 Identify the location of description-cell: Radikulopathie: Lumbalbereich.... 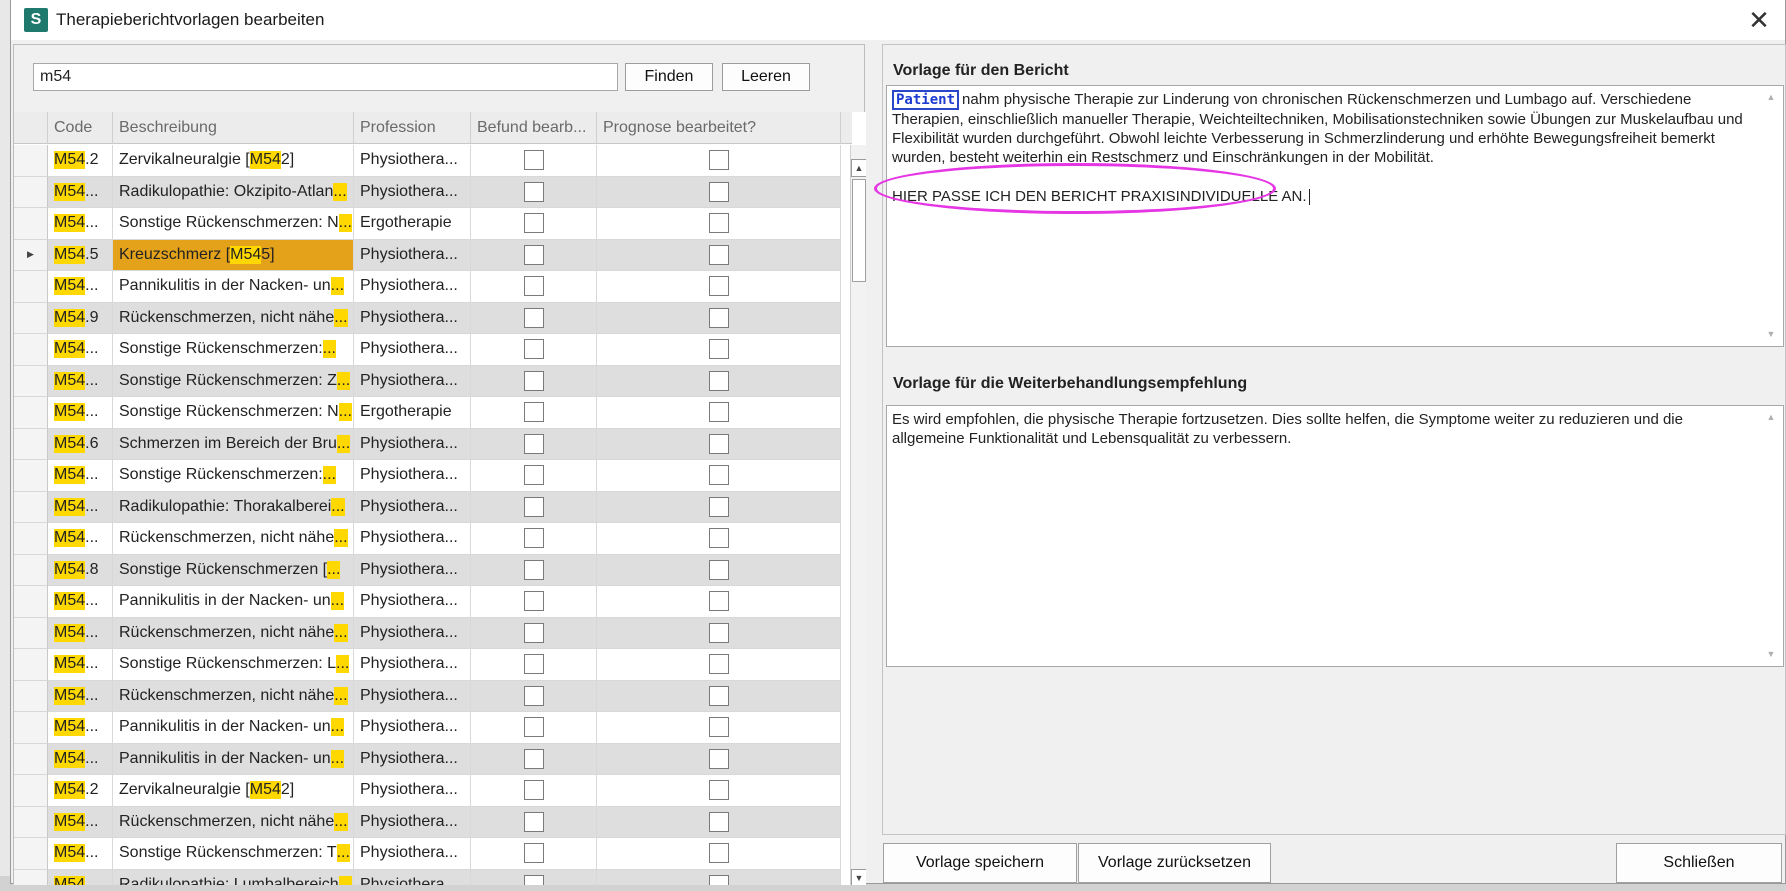
(233, 877).